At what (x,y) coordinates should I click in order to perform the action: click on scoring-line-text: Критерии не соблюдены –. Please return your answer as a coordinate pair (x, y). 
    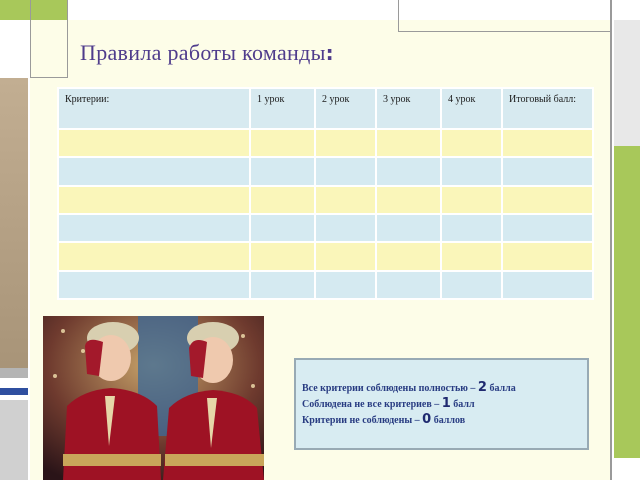
    Looking at the image, I should click on (361, 420).